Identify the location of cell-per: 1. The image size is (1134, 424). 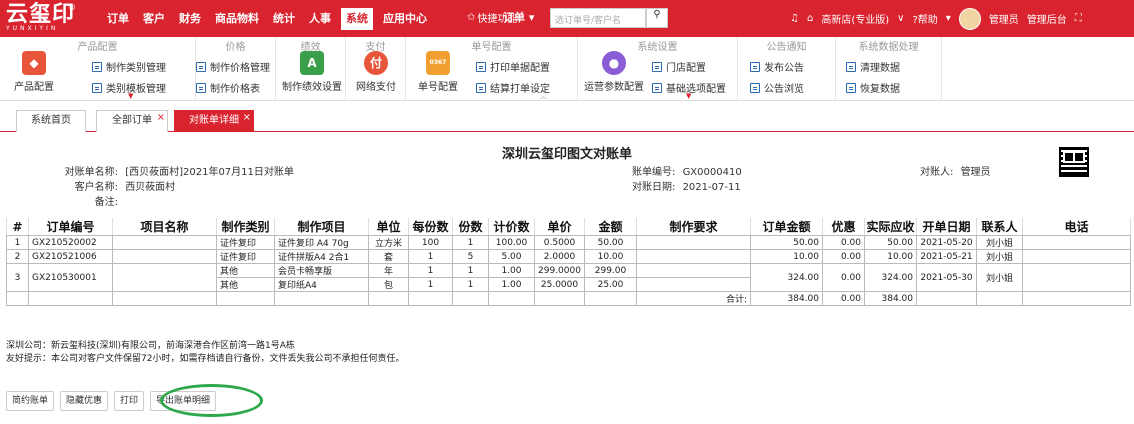
(430, 256).